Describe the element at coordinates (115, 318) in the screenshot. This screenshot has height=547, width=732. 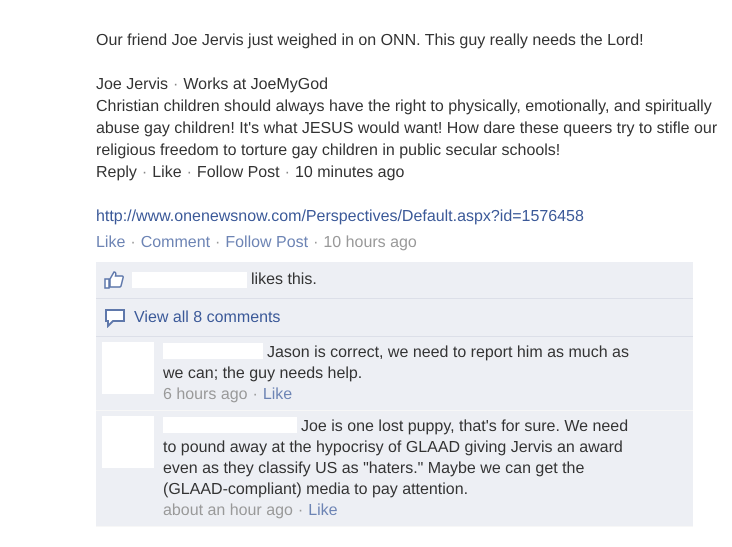
I see `speech-bubble-icon` at that location.